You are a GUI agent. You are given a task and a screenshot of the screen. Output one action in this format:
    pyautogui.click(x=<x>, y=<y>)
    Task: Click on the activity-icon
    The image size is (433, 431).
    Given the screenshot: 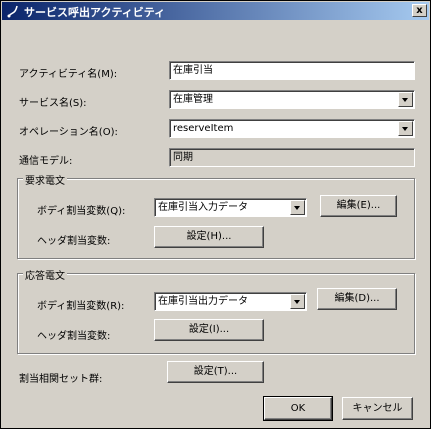 What is the action you would take?
    pyautogui.click(x=13, y=11)
    